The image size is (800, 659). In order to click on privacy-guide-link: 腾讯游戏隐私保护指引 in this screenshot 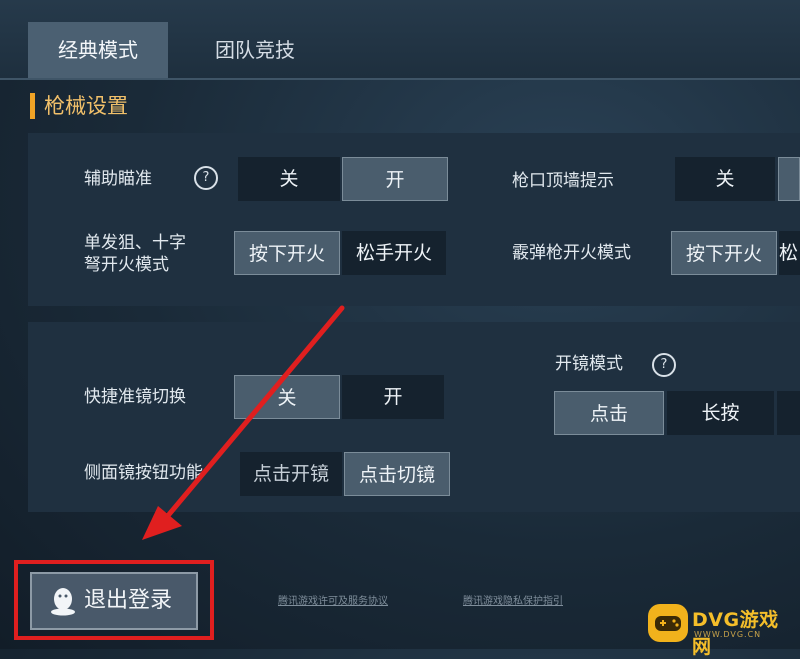, I will do `click(513, 599)`.